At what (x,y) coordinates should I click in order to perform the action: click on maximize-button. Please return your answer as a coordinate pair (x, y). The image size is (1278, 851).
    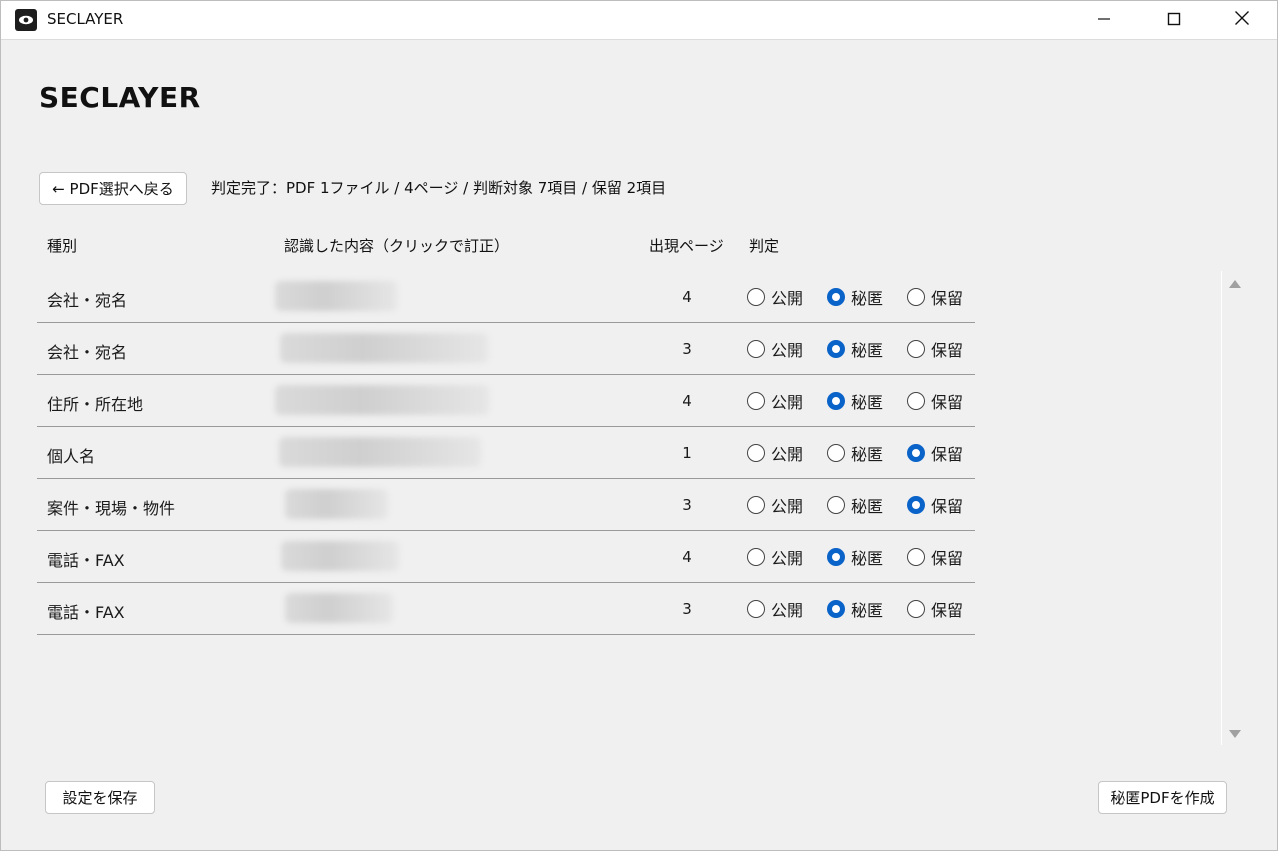
    Looking at the image, I should click on (1174, 20).